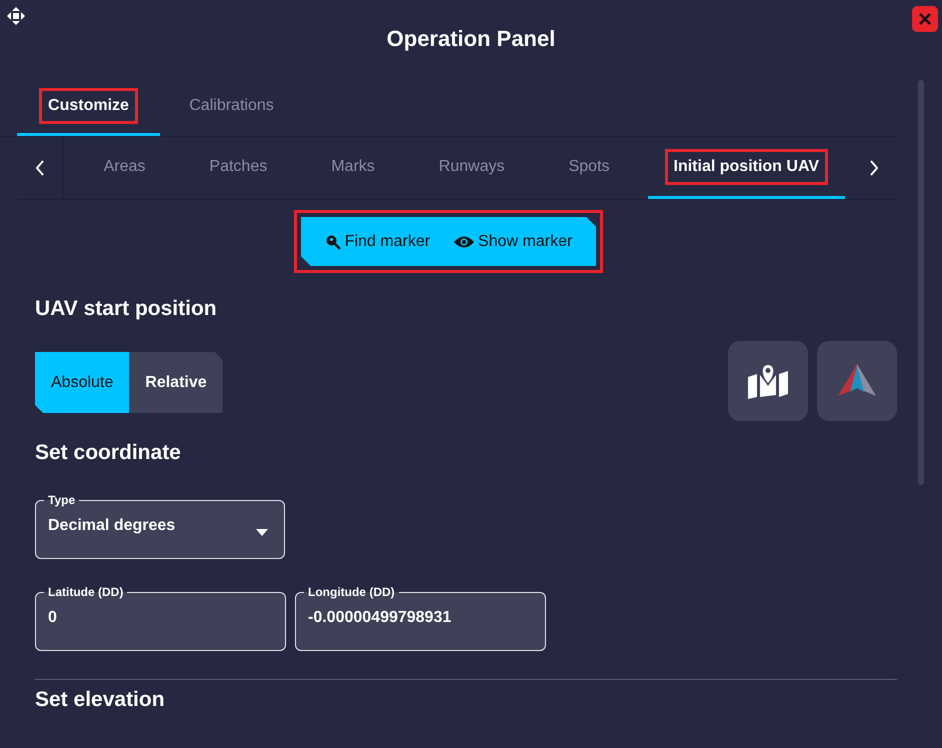  I want to click on arrowhead-icon, so click(857, 381).